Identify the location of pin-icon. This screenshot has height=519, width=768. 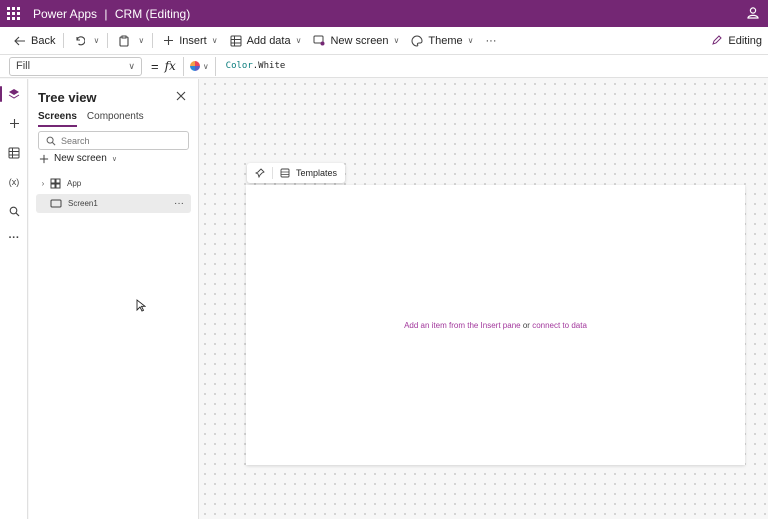
(260, 173).